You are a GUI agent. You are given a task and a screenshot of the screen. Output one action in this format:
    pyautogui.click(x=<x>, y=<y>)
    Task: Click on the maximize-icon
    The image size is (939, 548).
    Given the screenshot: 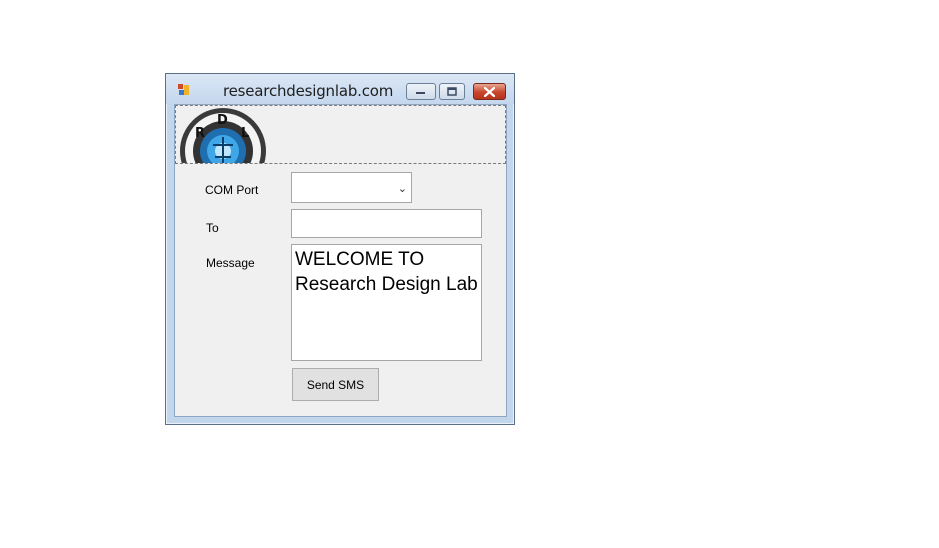 What is the action you would take?
    pyautogui.click(x=452, y=91)
    